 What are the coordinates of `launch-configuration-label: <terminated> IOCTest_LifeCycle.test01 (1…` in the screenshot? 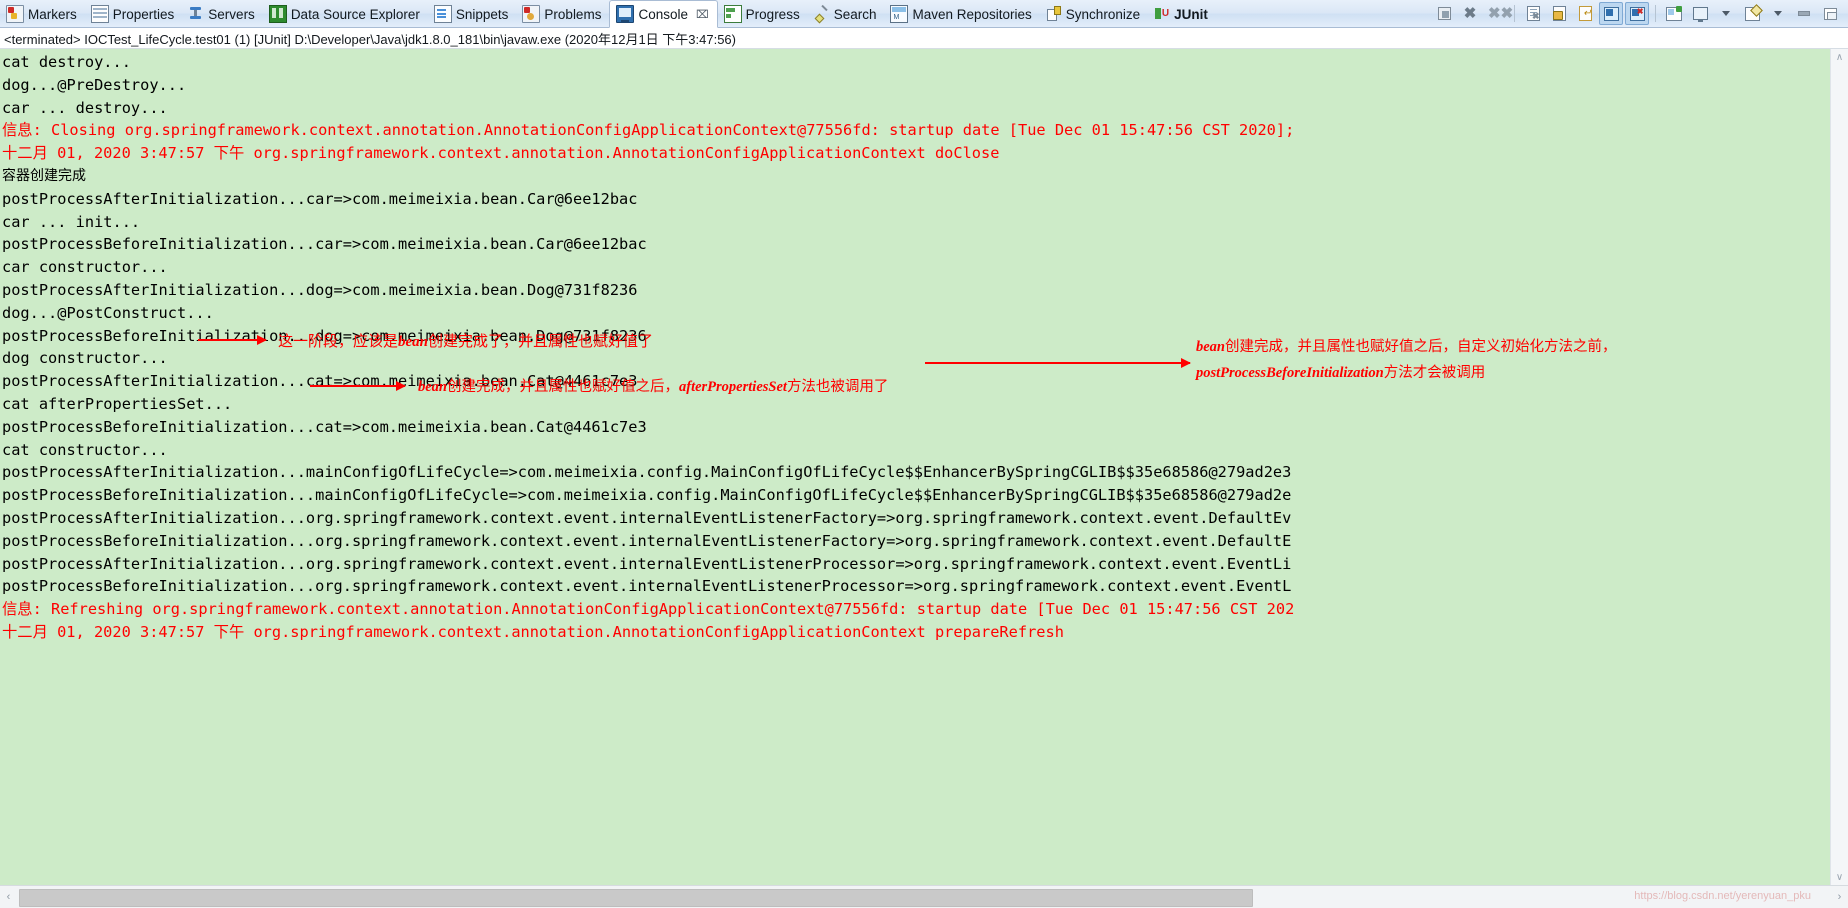 It's located at (924, 38).